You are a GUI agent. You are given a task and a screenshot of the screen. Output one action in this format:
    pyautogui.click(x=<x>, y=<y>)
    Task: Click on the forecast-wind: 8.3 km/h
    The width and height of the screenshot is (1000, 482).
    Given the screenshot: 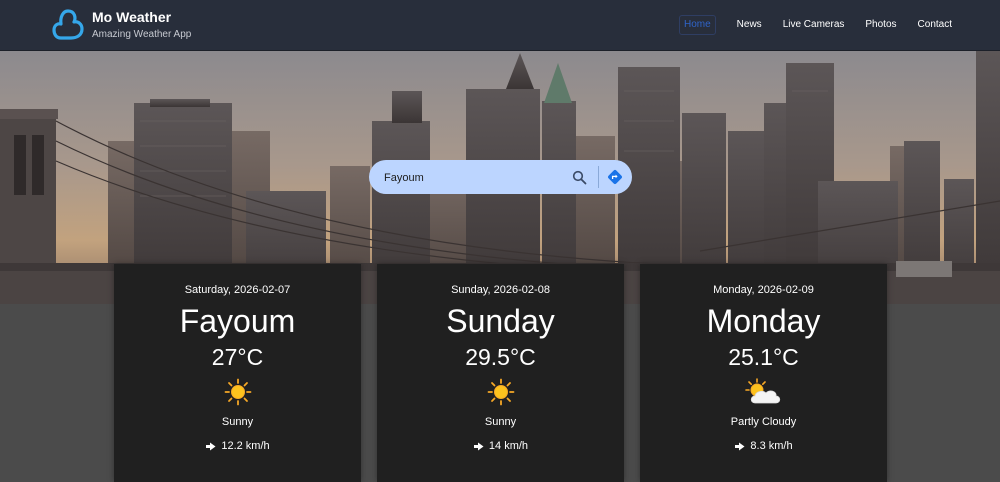 What is the action you would take?
    pyautogui.click(x=763, y=446)
    